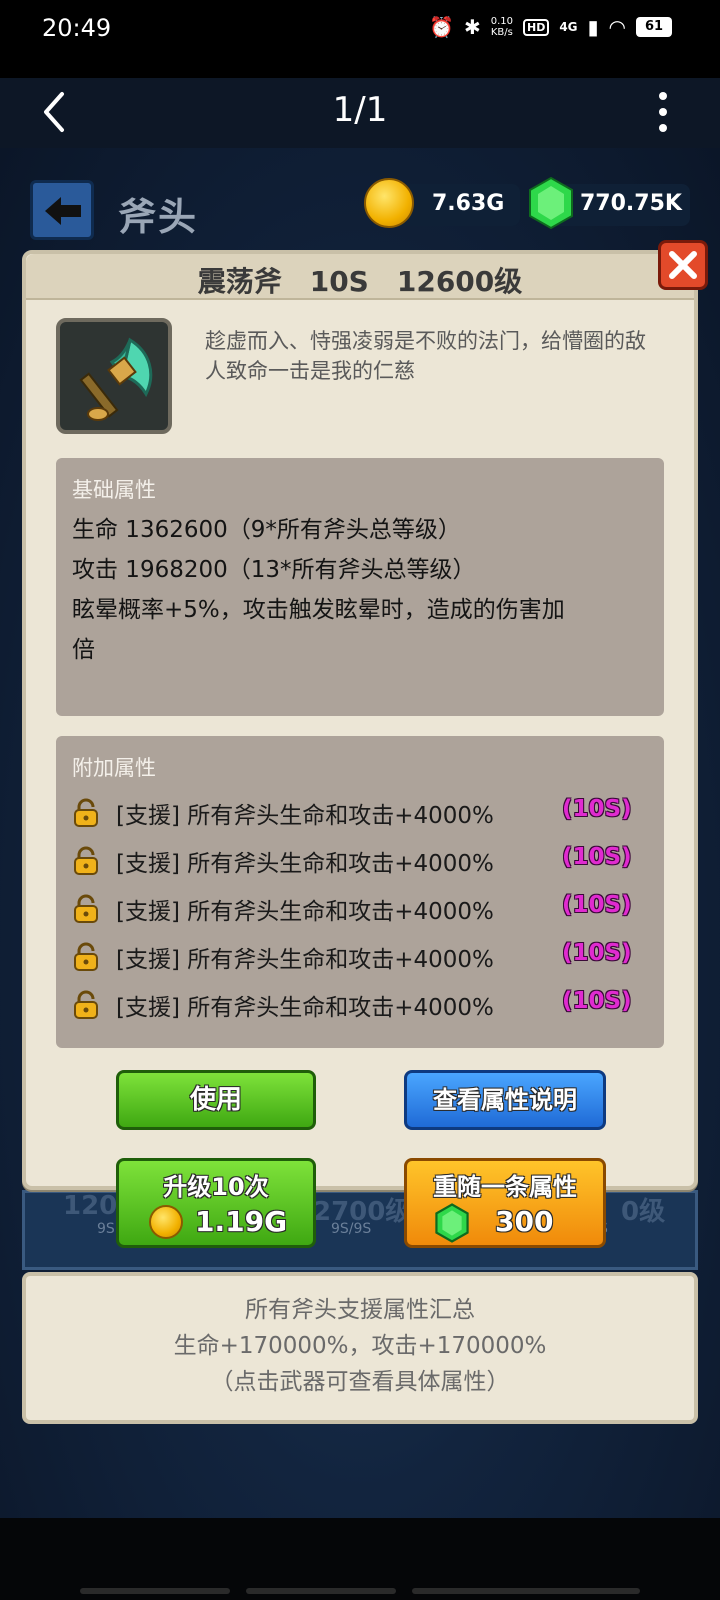  I want to click on network-speed-value: 0.10, so click(501, 21).